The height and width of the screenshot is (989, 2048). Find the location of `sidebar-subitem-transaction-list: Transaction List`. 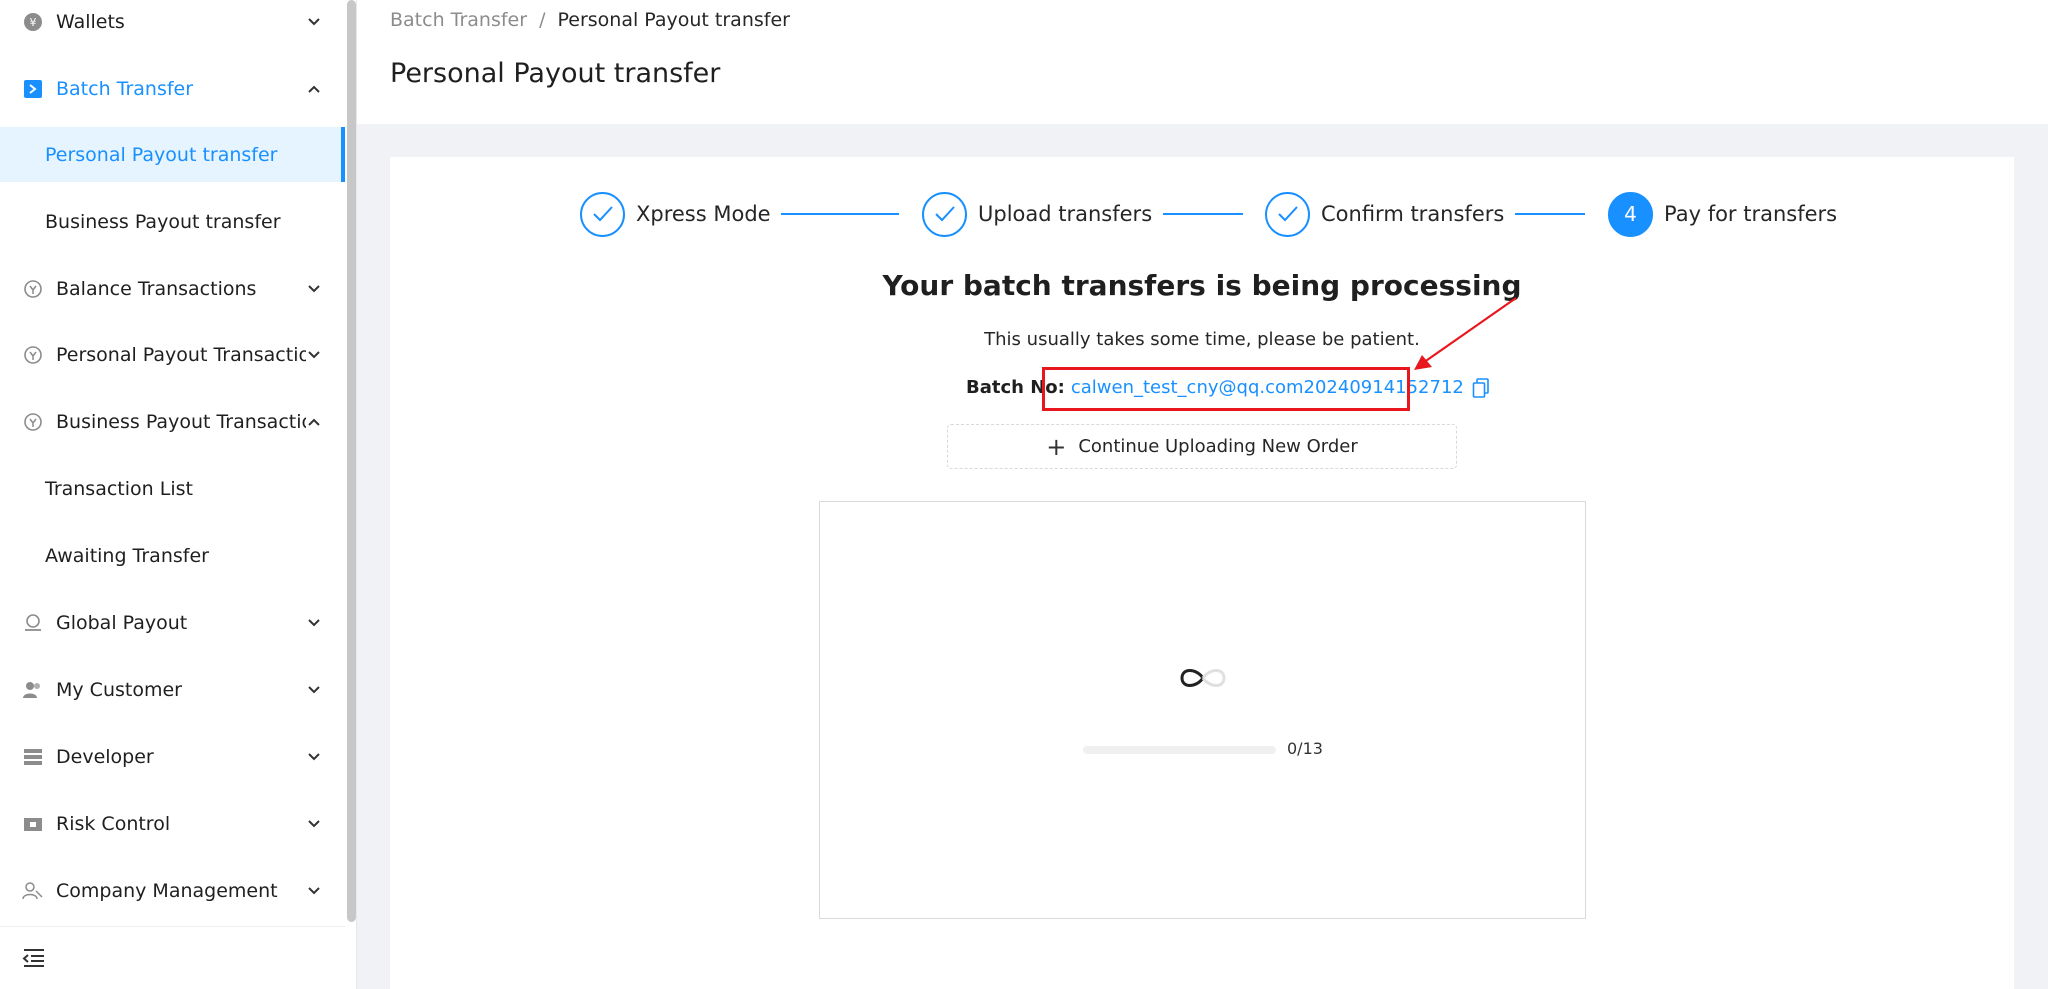

sidebar-subitem-transaction-list: Transaction List is located at coordinates (172, 488).